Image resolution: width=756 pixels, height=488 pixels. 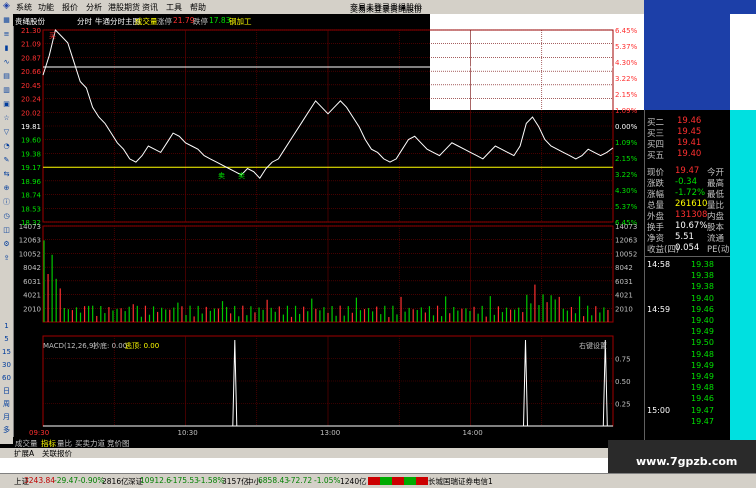 What do you see at coordinates (30, 241) in the screenshot?
I see `volume-tick: 12063` at bounding box center [30, 241].